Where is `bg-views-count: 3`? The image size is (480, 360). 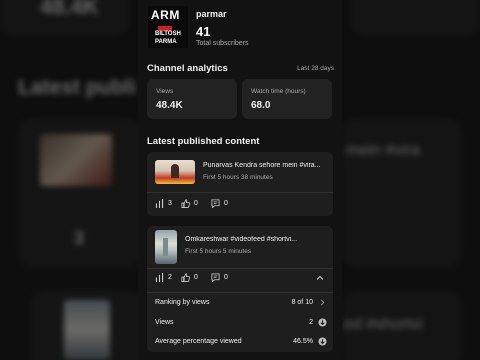 bg-views-count: 3 is located at coordinates (79, 238).